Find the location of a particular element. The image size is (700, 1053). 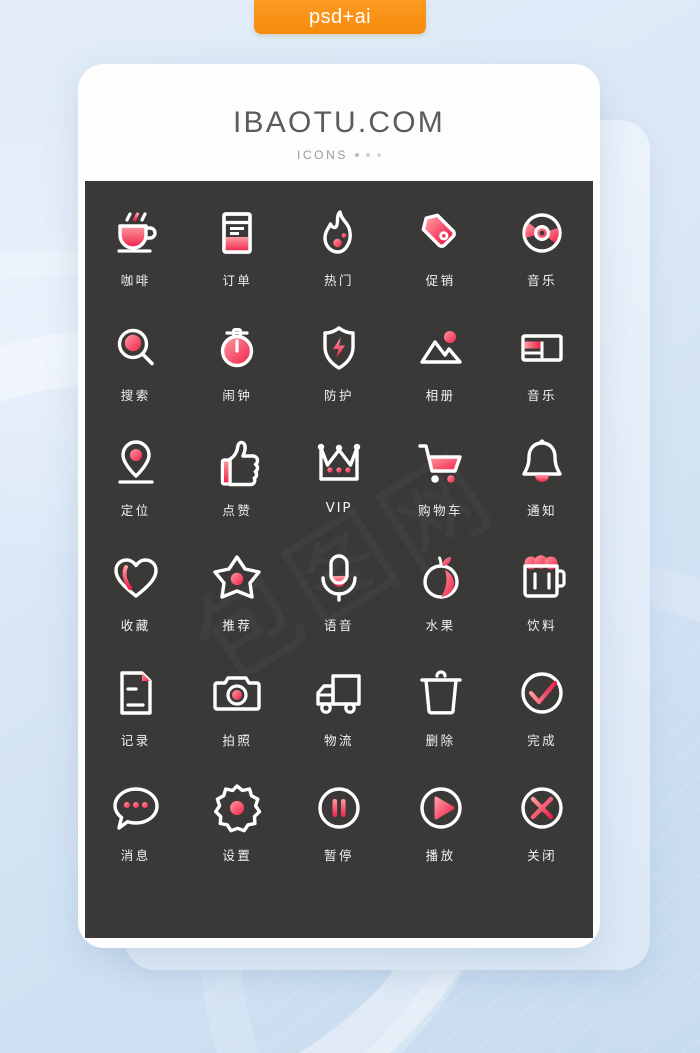

icon-label: 完成 is located at coordinates (542, 740).